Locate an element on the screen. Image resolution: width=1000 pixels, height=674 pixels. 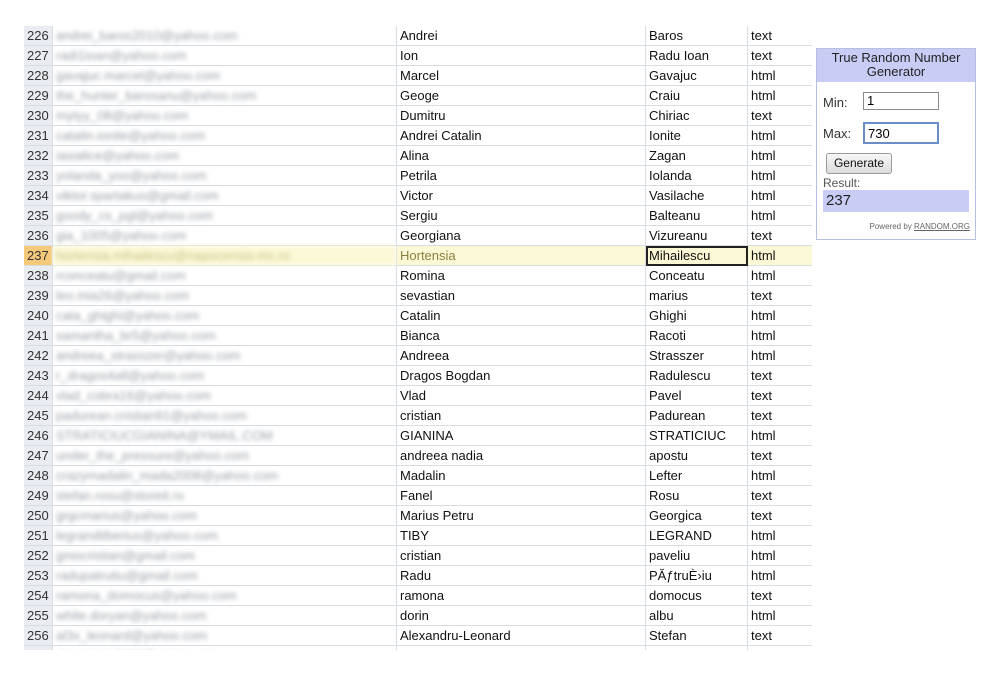
last-name-cell: STRATICIUC is located at coordinates (696, 435).